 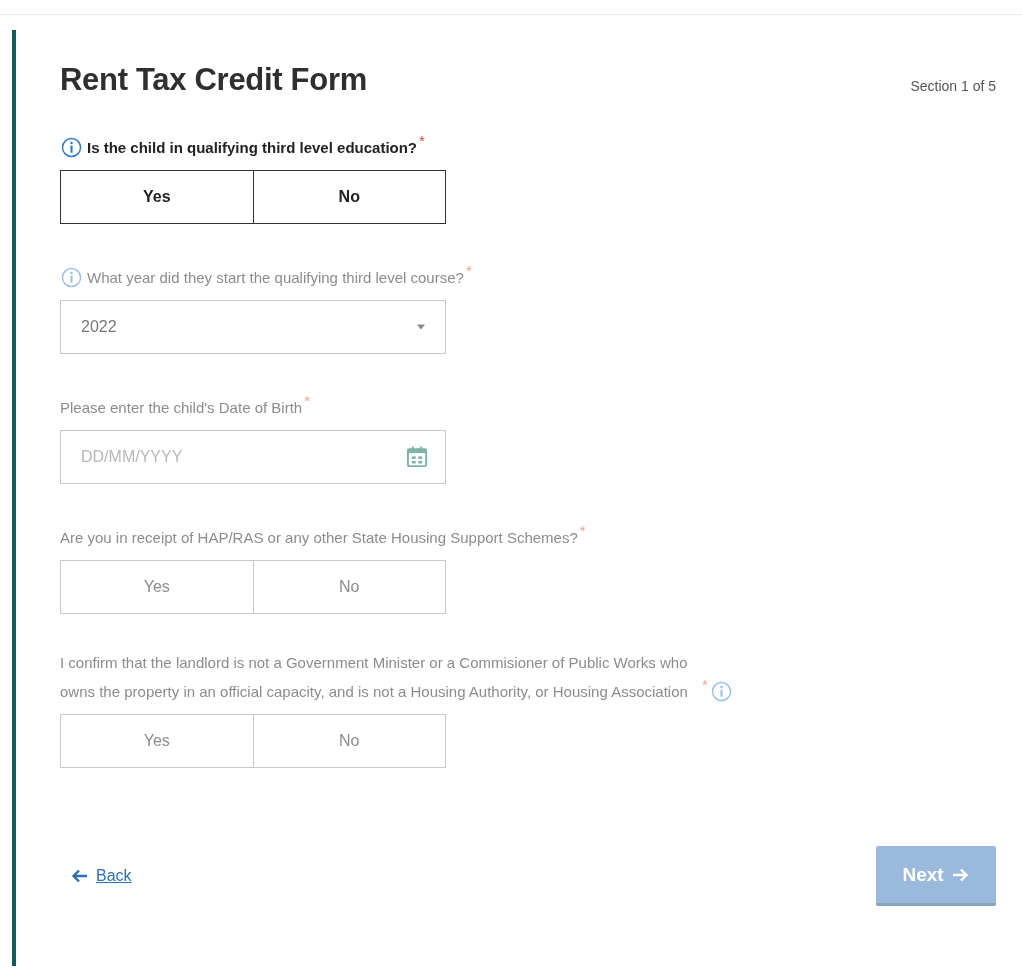 I want to click on option-button: No, so click(x=349, y=197).